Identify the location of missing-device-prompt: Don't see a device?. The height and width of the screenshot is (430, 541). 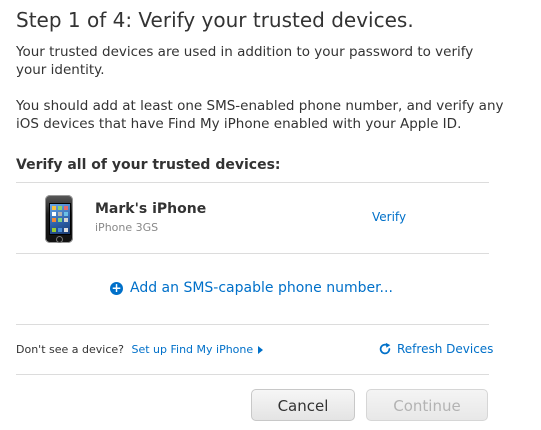
(70, 349).